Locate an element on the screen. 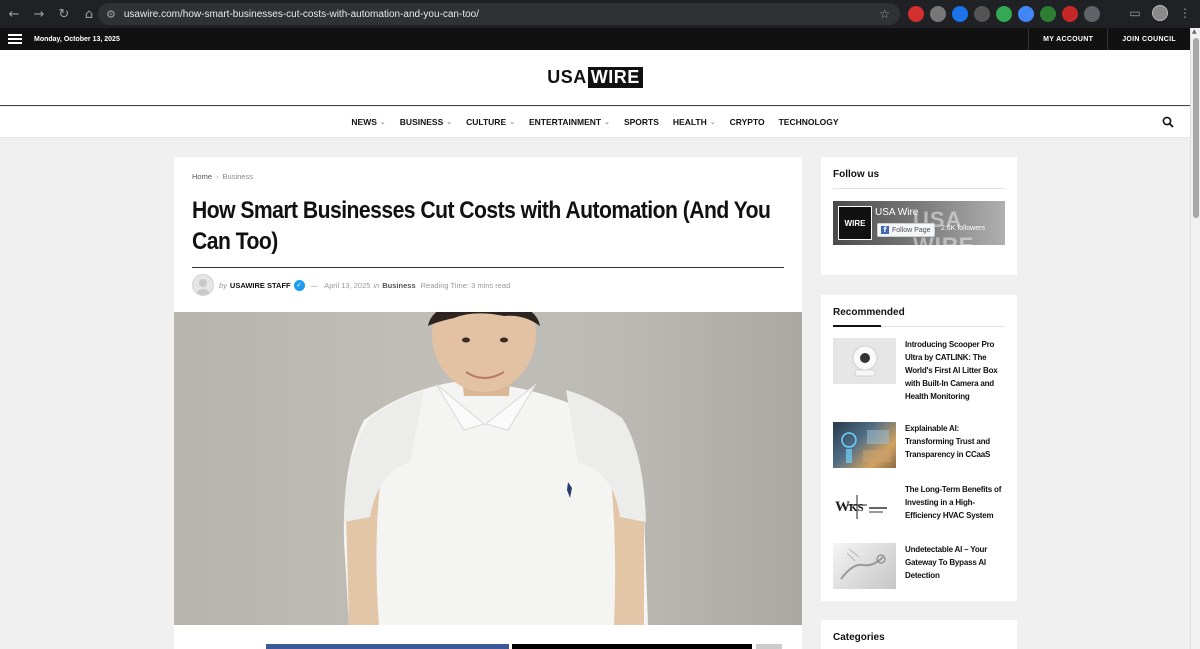 Image resolution: width=1200 pixels, height=649 pixels. breadcrumb-home: Home is located at coordinates (202, 176).